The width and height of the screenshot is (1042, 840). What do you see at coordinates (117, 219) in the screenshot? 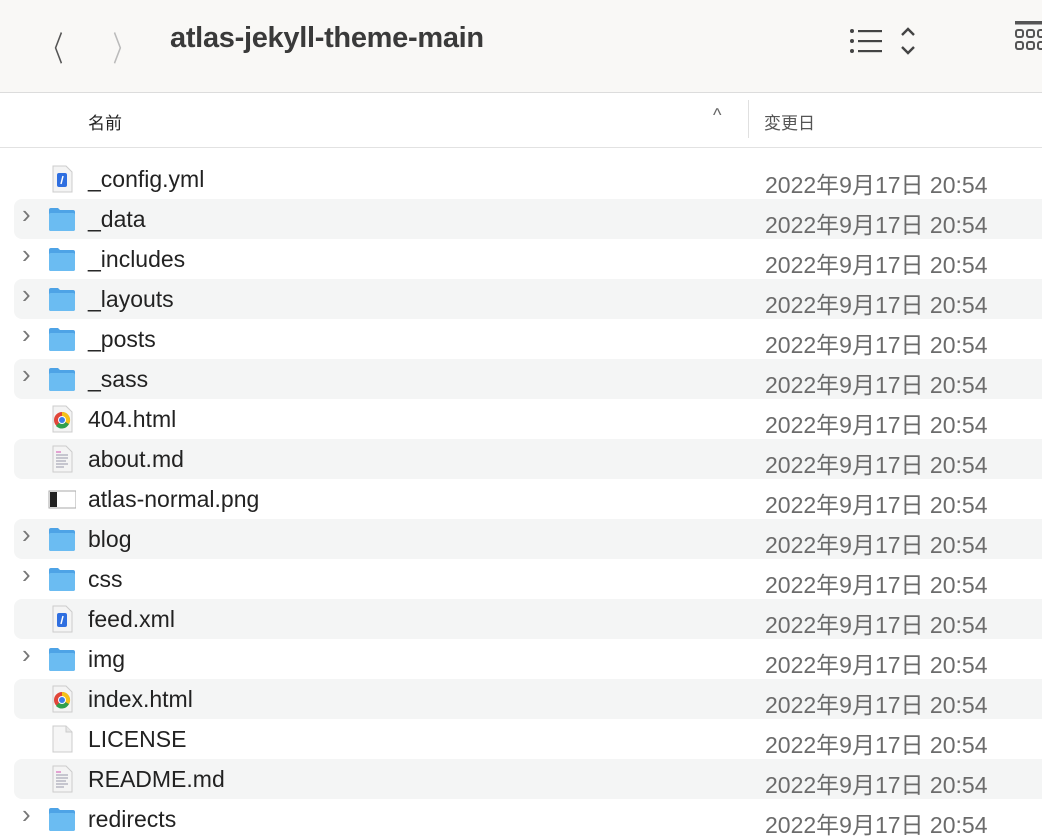
I see `file-name: _data` at bounding box center [117, 219].